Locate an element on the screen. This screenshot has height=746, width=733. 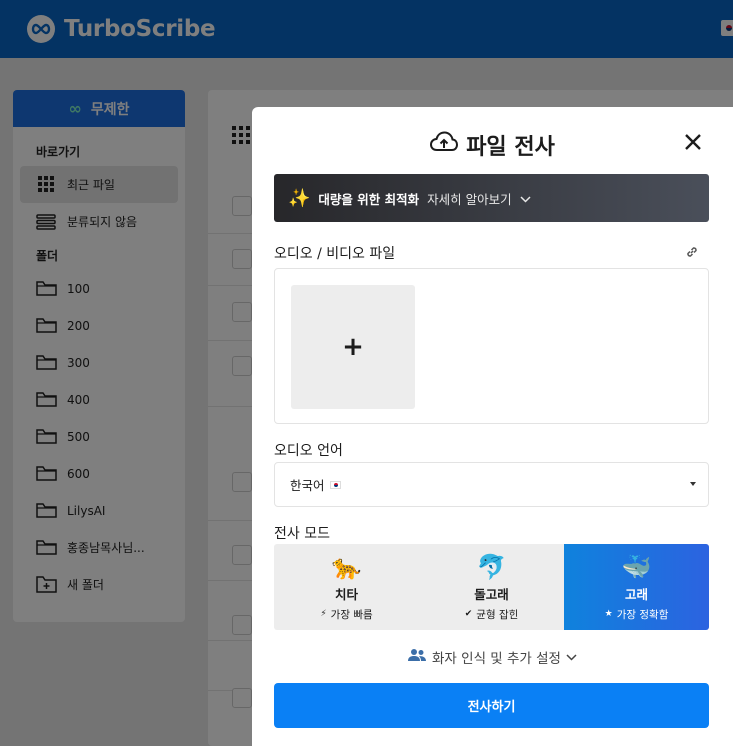
learn-more-link: 자세히 알아보기 is located at coordinates (469, 198).